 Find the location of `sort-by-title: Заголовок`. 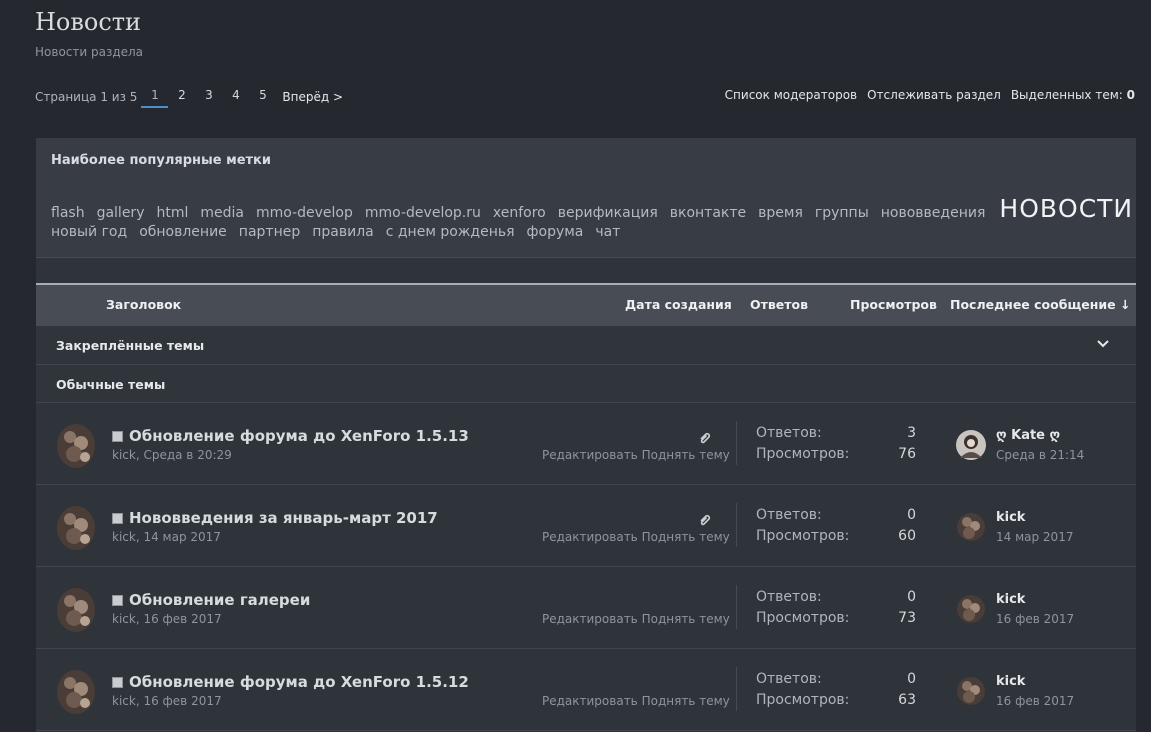

sort-by-title: Заголовок is located at coordinates (143, 304).